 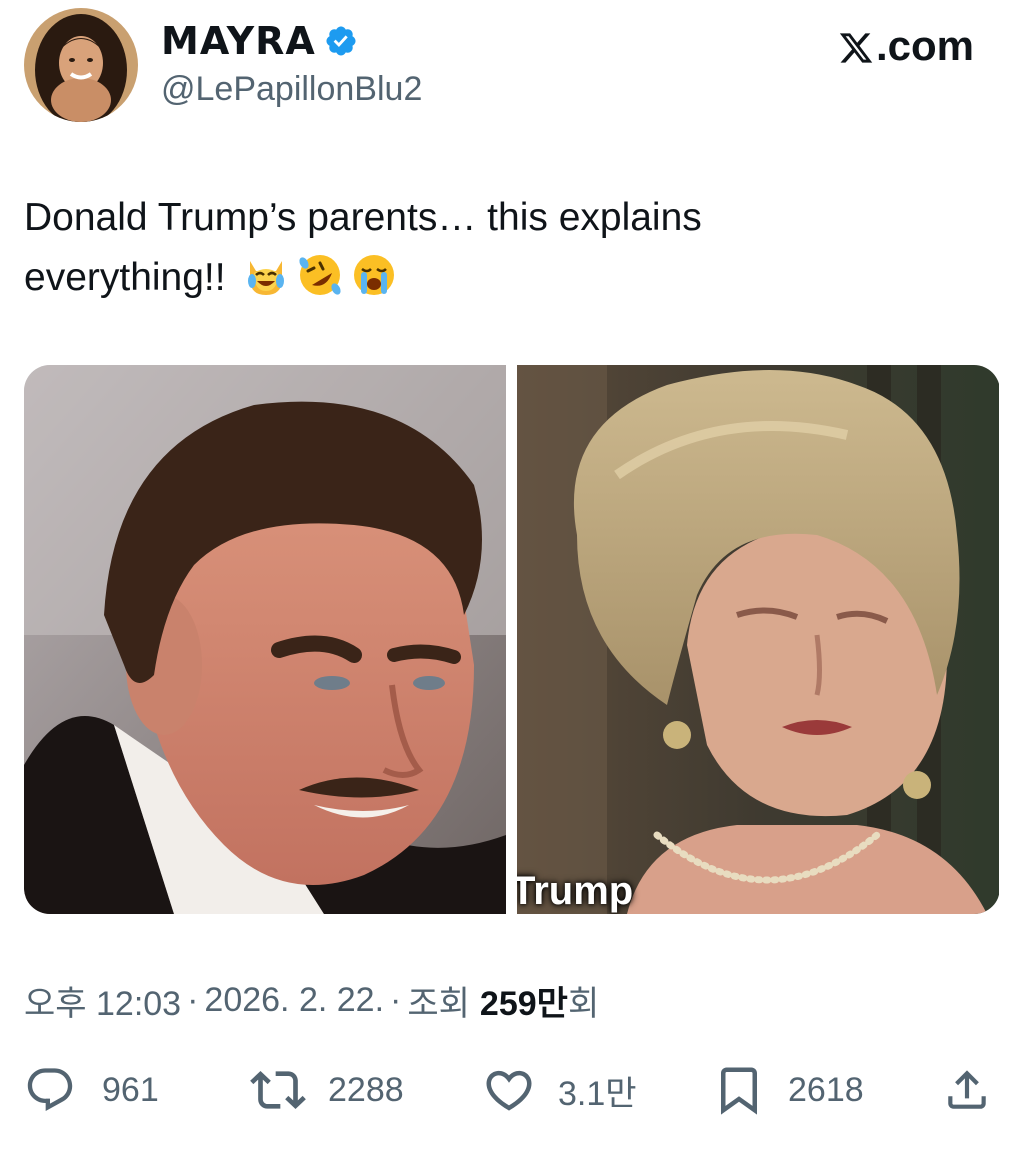 I want to click on rolling-on-floor-laughing-emoji-icon, so click(x=320, y=275).